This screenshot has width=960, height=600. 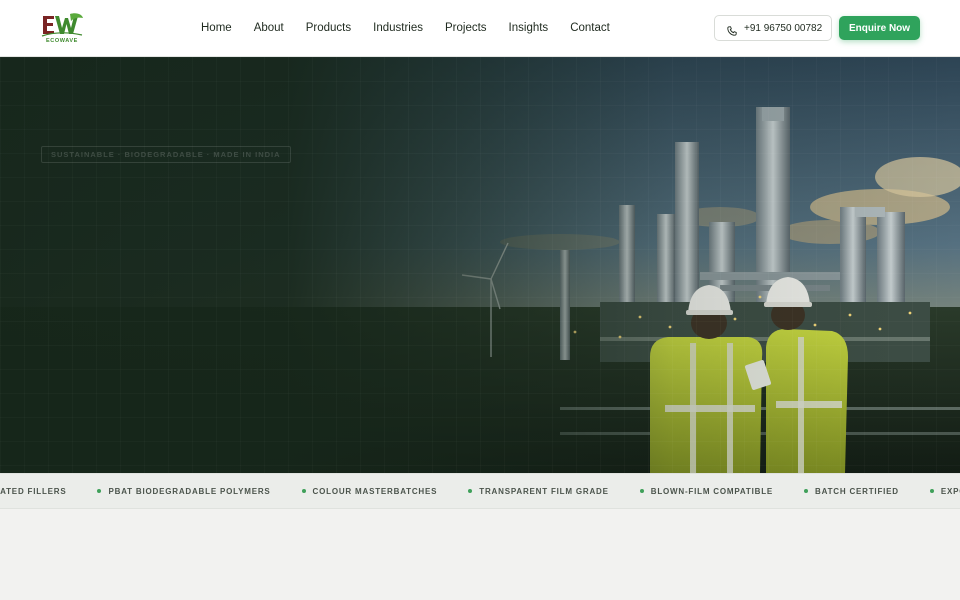 What do you see at coordinates (216, 28) in the screenshot?
I see `nav-home: Home` at bounding box center [216, 28].